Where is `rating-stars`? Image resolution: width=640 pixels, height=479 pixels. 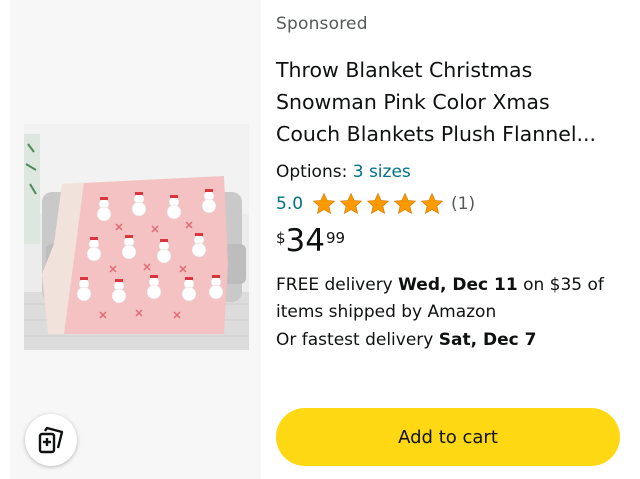 rating-stars is located at coordinates (378, 204).